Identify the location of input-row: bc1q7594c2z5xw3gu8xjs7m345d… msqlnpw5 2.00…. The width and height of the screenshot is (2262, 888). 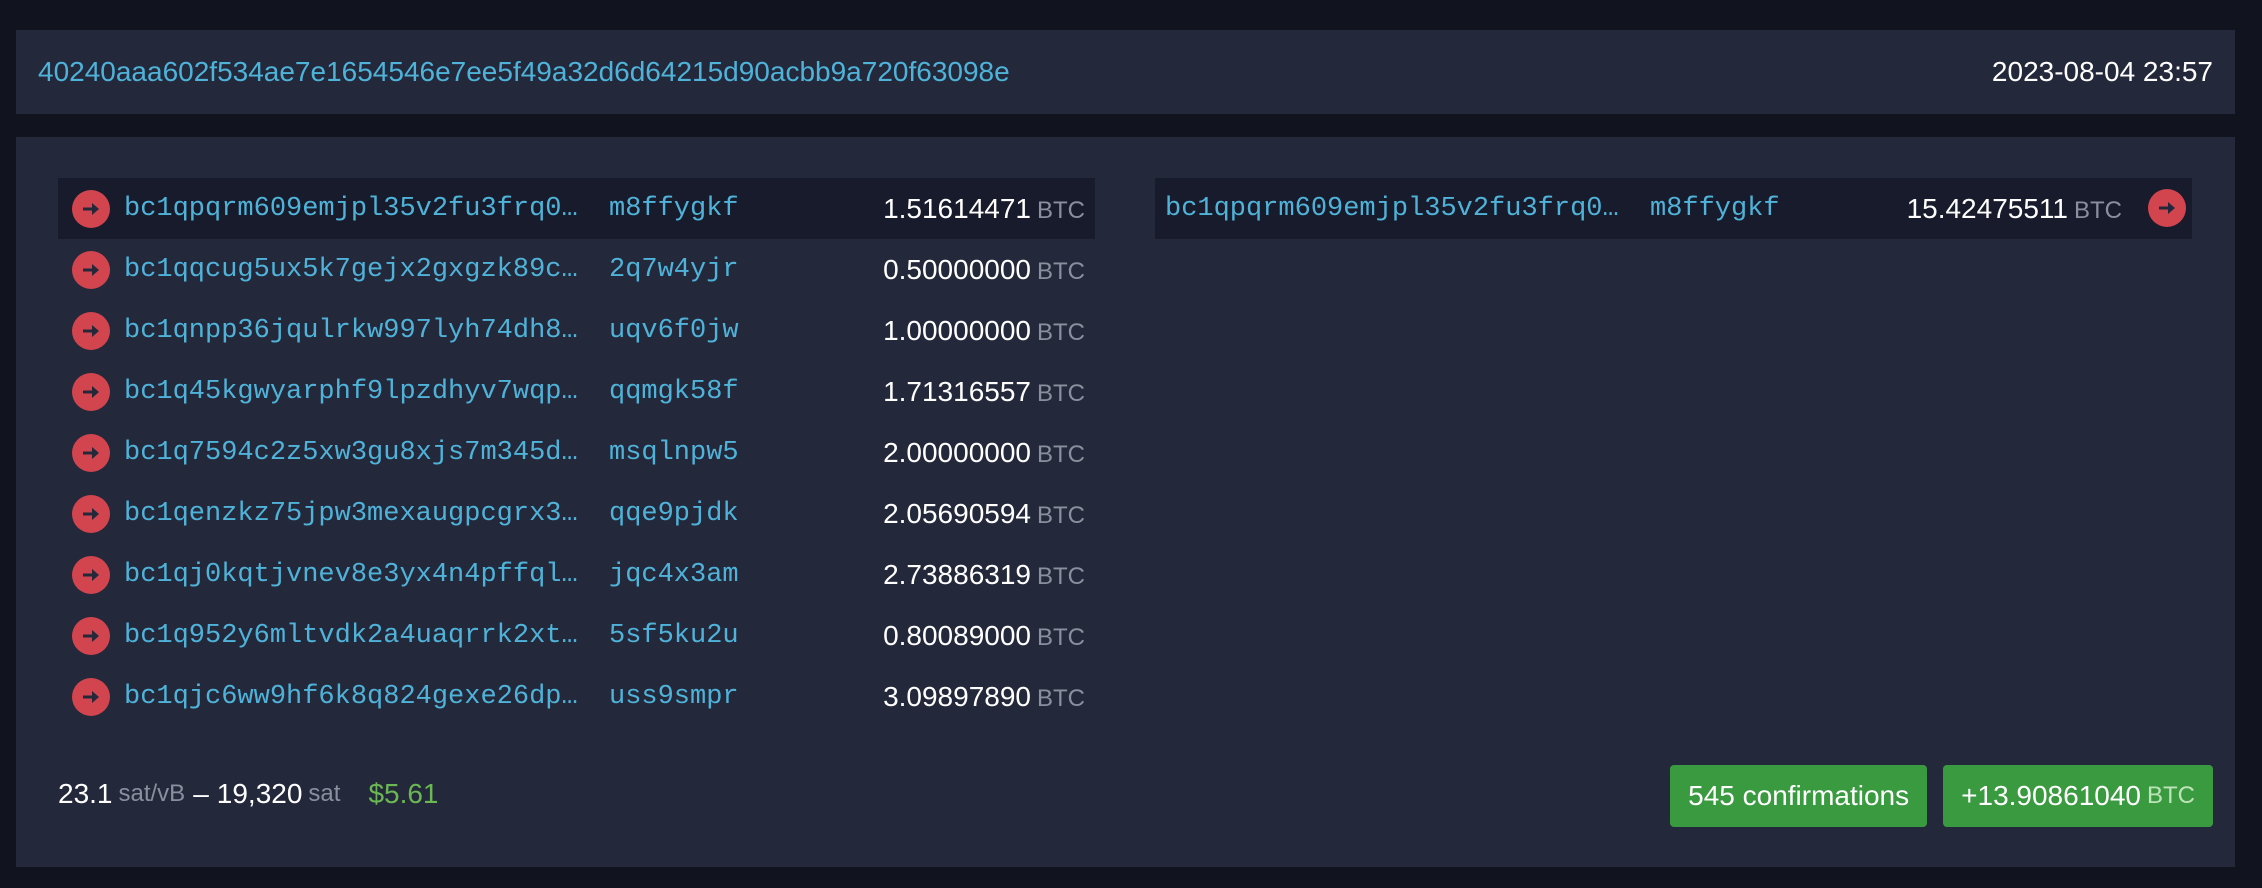
(576, 452).